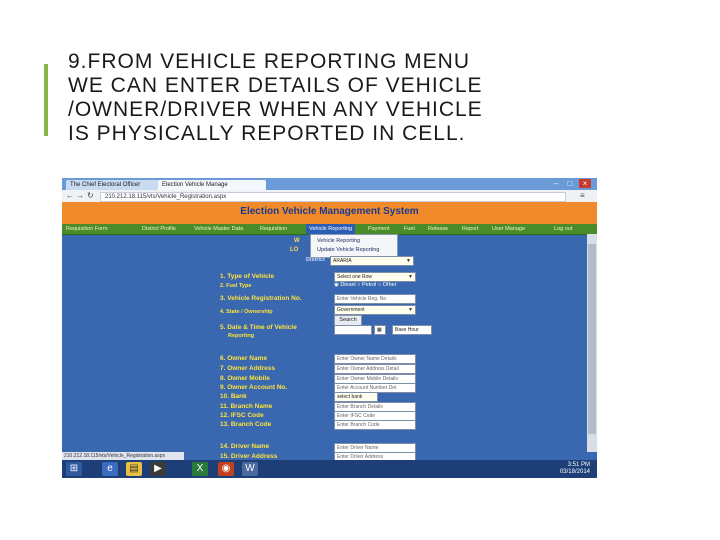 The image size is (720, 540). I want to click on radio-diesel: ◉ Diesel, so click(345, 285).